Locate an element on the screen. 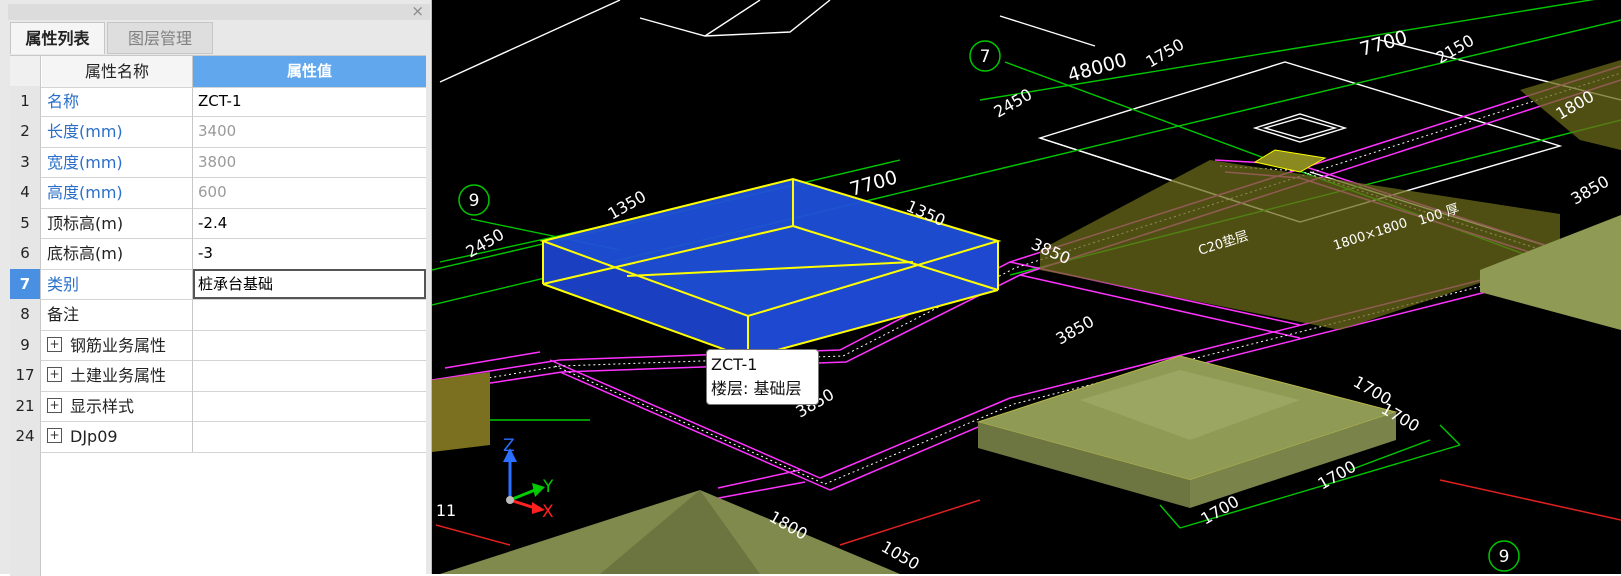 This screenshot has height=576, width=1621. table-row: 5 顶标高(m) -2.4 is located at coordinates (218, 223).